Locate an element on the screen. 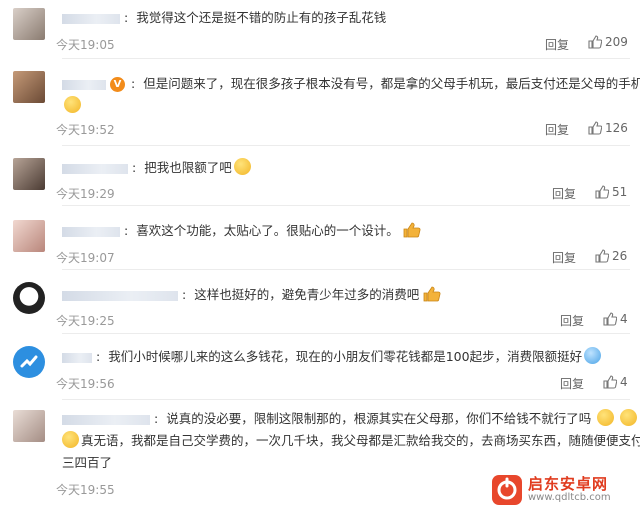 This screenshot has width=640, height=513. comment-text-continued-2: 三四百了 is located at coordinates (87, 462).